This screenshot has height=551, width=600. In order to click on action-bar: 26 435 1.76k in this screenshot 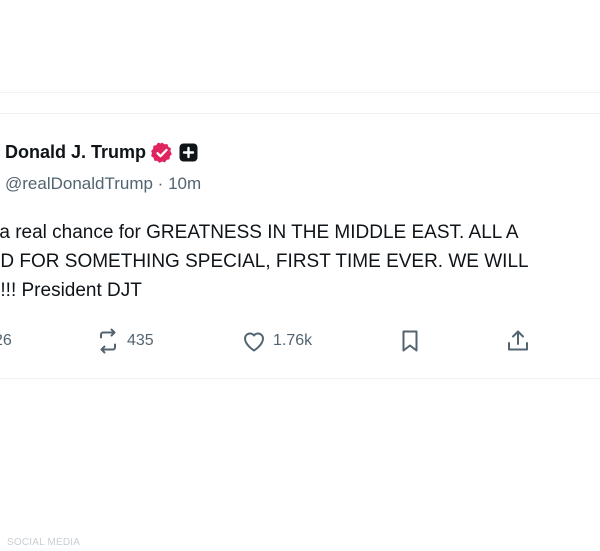, I will do `click(300, 341)`.